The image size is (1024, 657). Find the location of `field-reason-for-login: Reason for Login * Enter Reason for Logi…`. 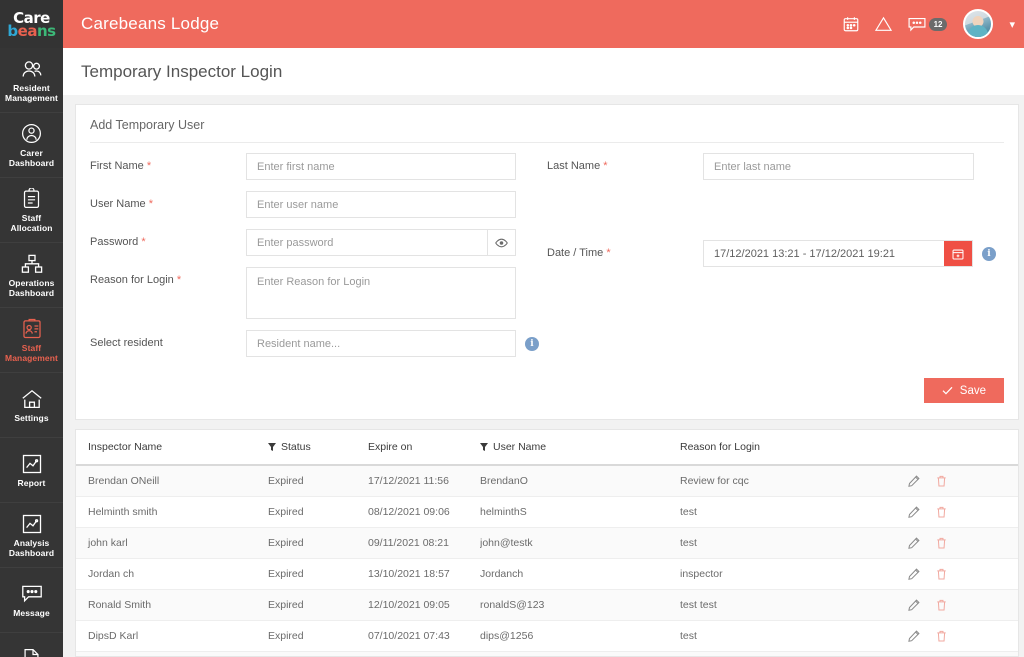

field-reason-for-login: Reason for Login * Enter Reason for Logi… is located at coordinates (318, 293).